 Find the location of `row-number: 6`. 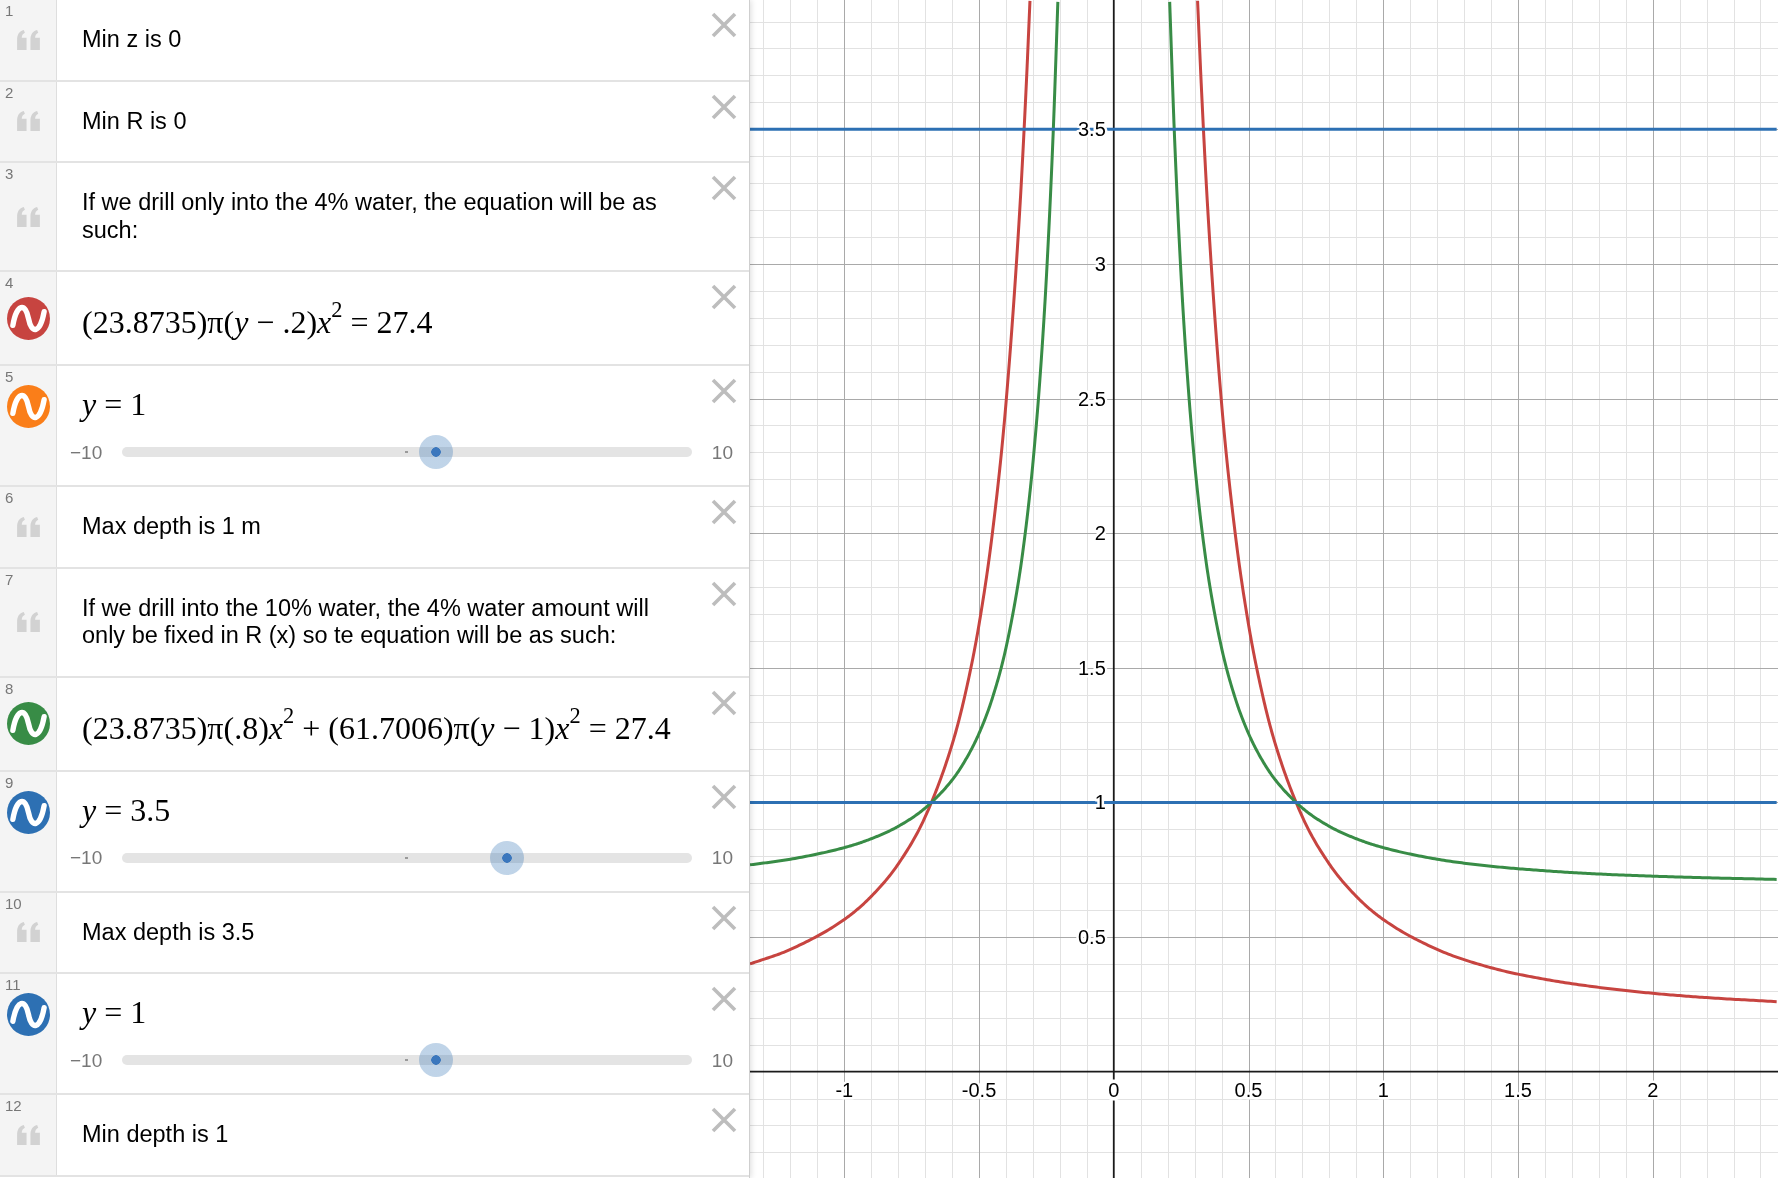

row-number: 6 is located at coordinates (9, 497).